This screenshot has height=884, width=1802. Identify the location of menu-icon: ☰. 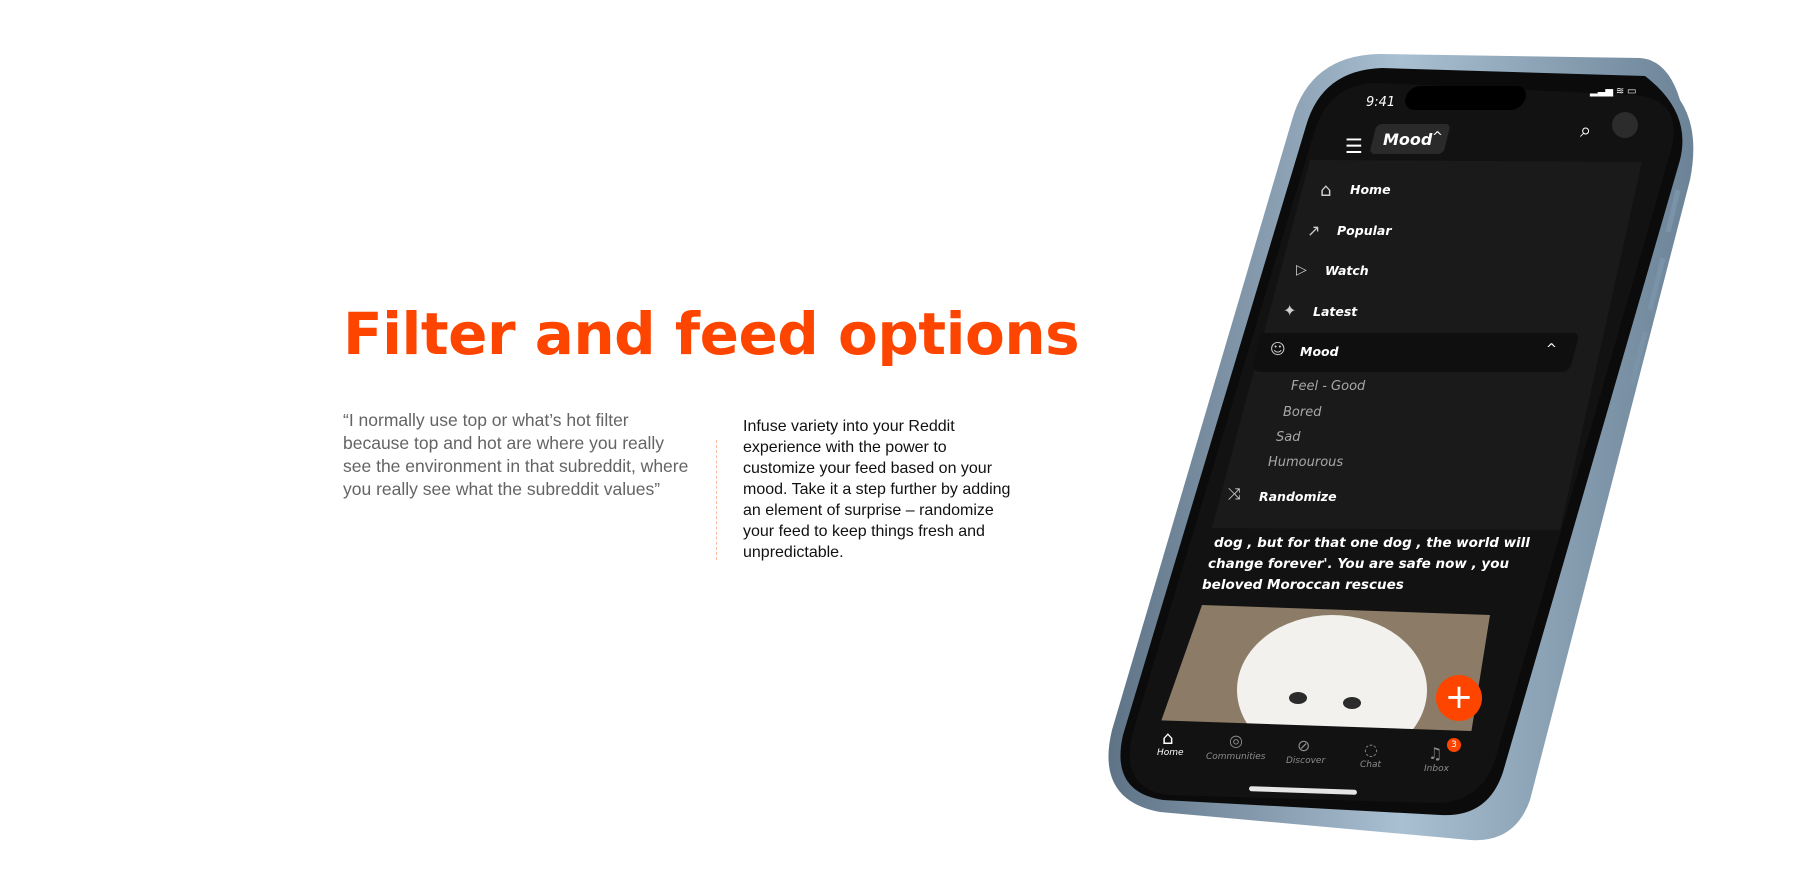
(1354, 146).